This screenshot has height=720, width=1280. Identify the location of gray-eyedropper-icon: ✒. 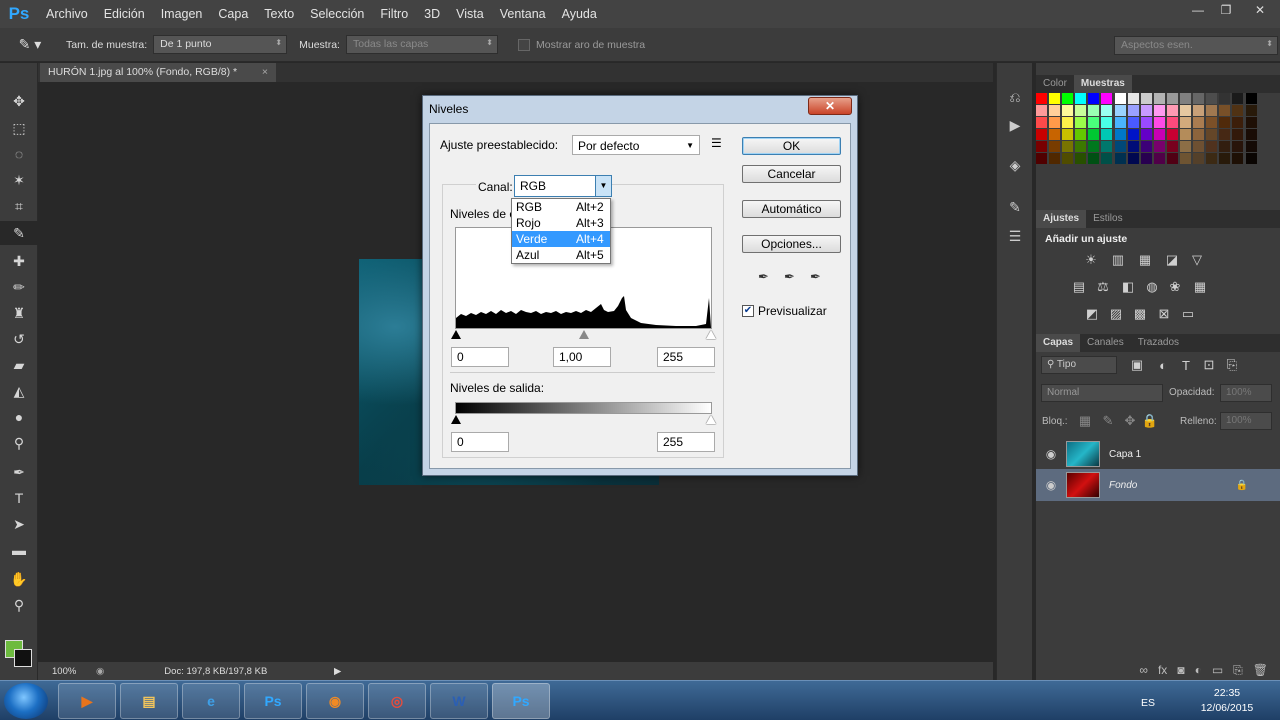
(792, 277).